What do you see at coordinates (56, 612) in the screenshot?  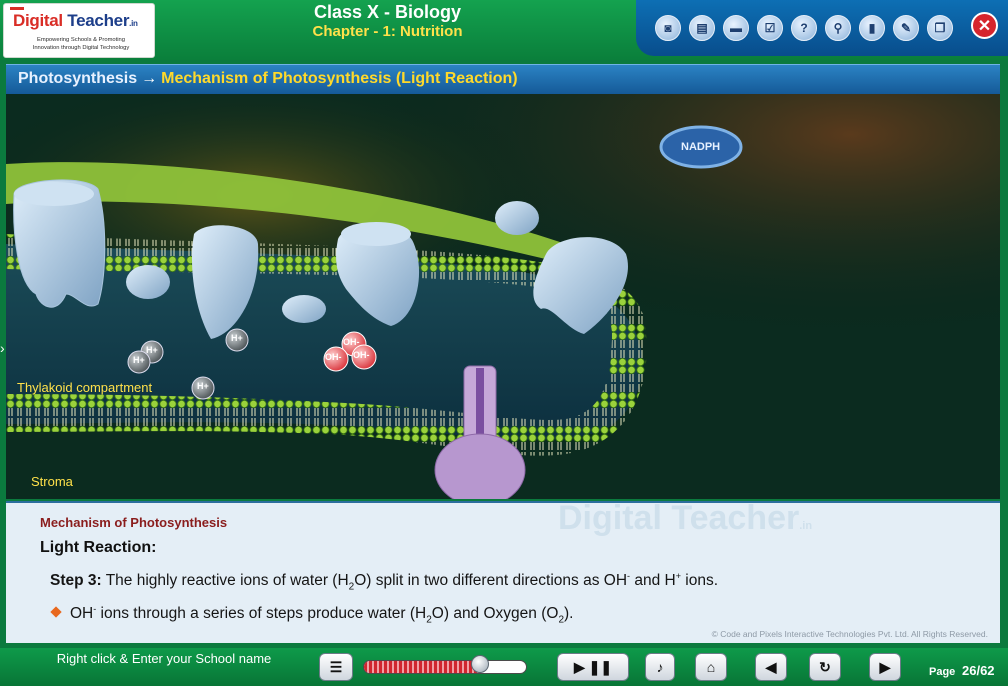 I see `bullet-diamond-icon` at bounding box center [56, 612].